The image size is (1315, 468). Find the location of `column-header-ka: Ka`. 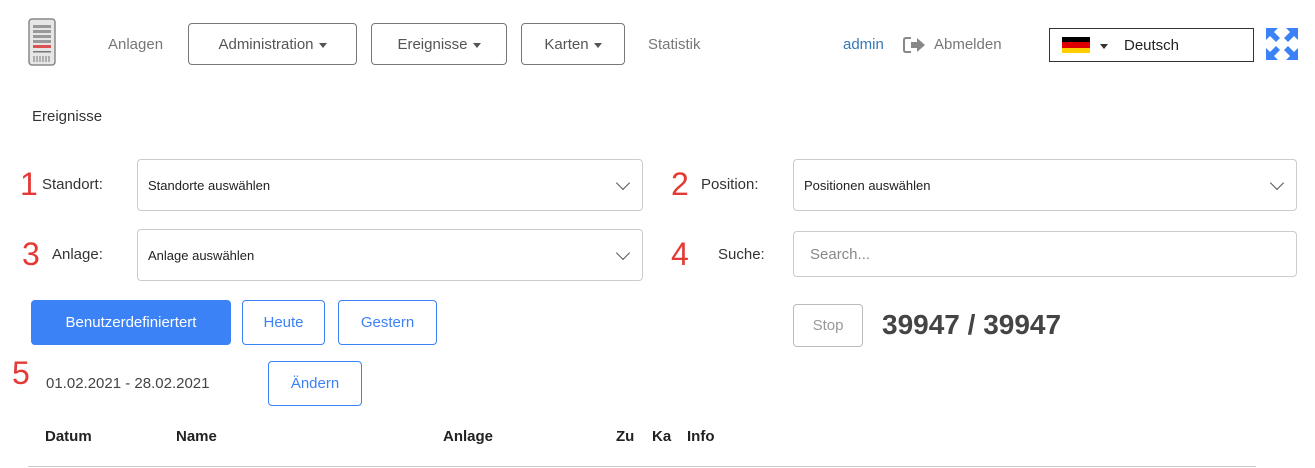

column-header-ka: Ka is located at coordinates (661, 436).